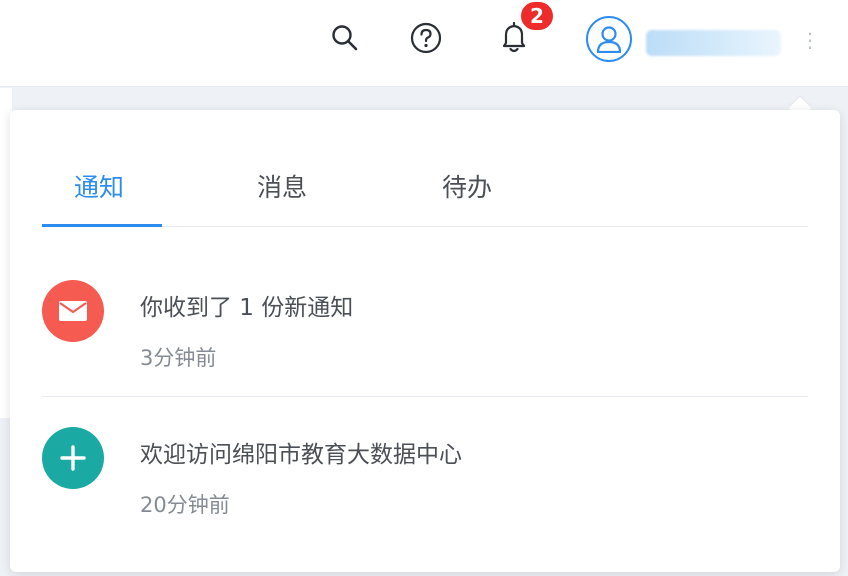 The image size is (848, 576). Describe the element at coordinates (467, 186) in the screenshot. I see `tab-todos: 待办` at that location.